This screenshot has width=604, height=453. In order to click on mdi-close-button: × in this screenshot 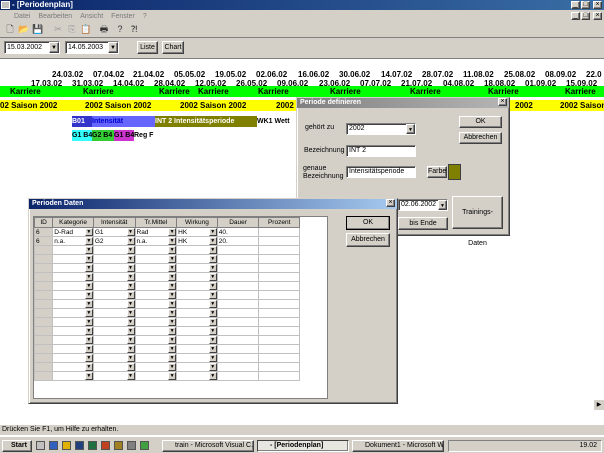, I will do `click(597, 16)`.